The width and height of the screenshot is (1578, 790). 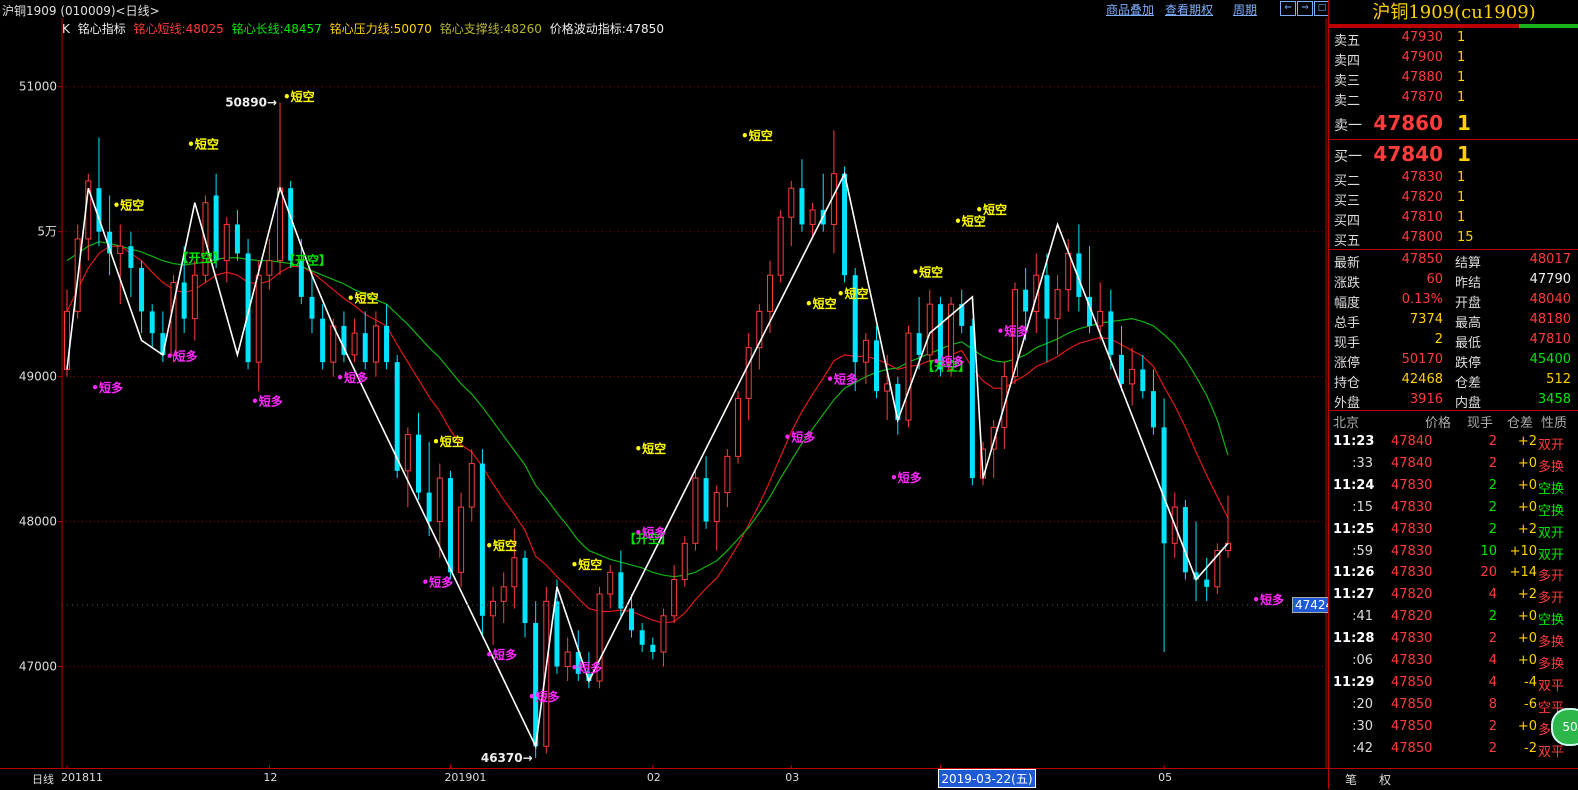 What do you see at coordinates (1453, 752) in the screenshot?
I see `tick-row: :42 47850 2 -2 双平` at bounding box center [1453, 752].